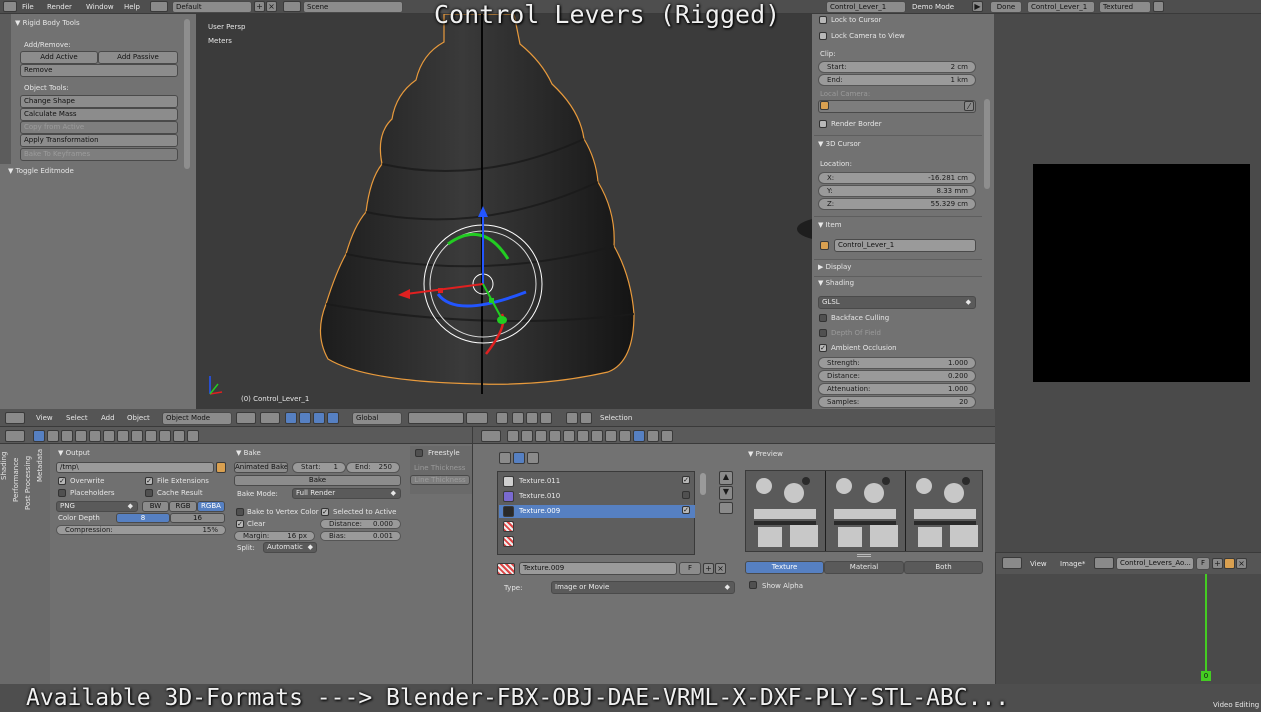 Image resolution: width=1261 pixels, height=712 pixels. What do you see at coordinates (138, 418) in the screenshot?
I see `menu-object: Object` at bounding box center [138, 418].